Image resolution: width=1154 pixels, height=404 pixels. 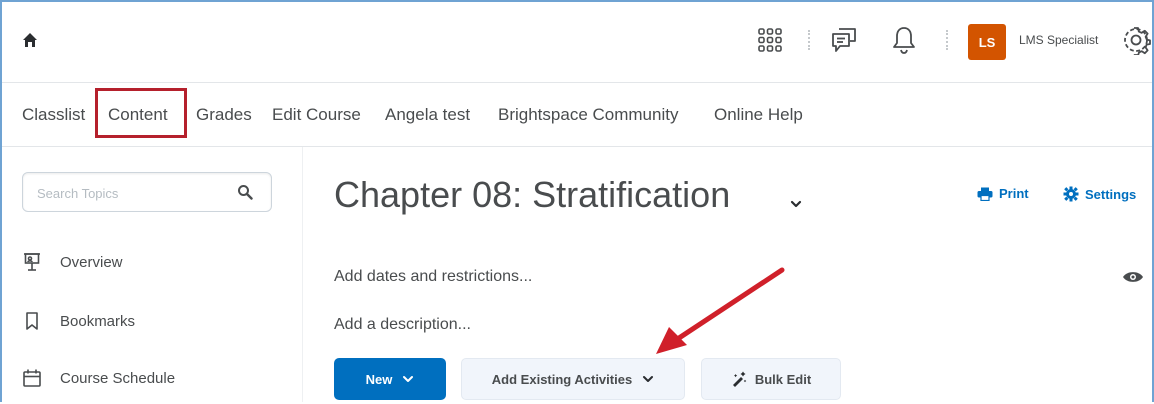 I want to click on add-existing-activities-label: Add Existing Activities, so click(x=562, y=379).